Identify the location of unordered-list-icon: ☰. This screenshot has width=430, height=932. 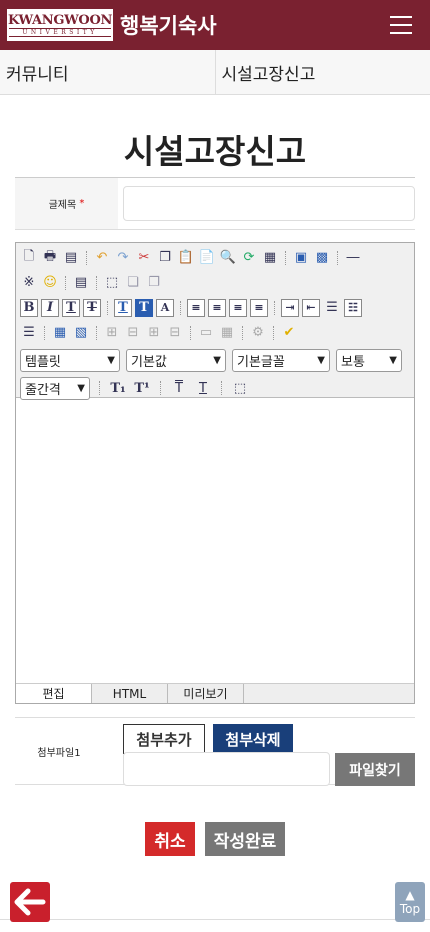
(29, 333).